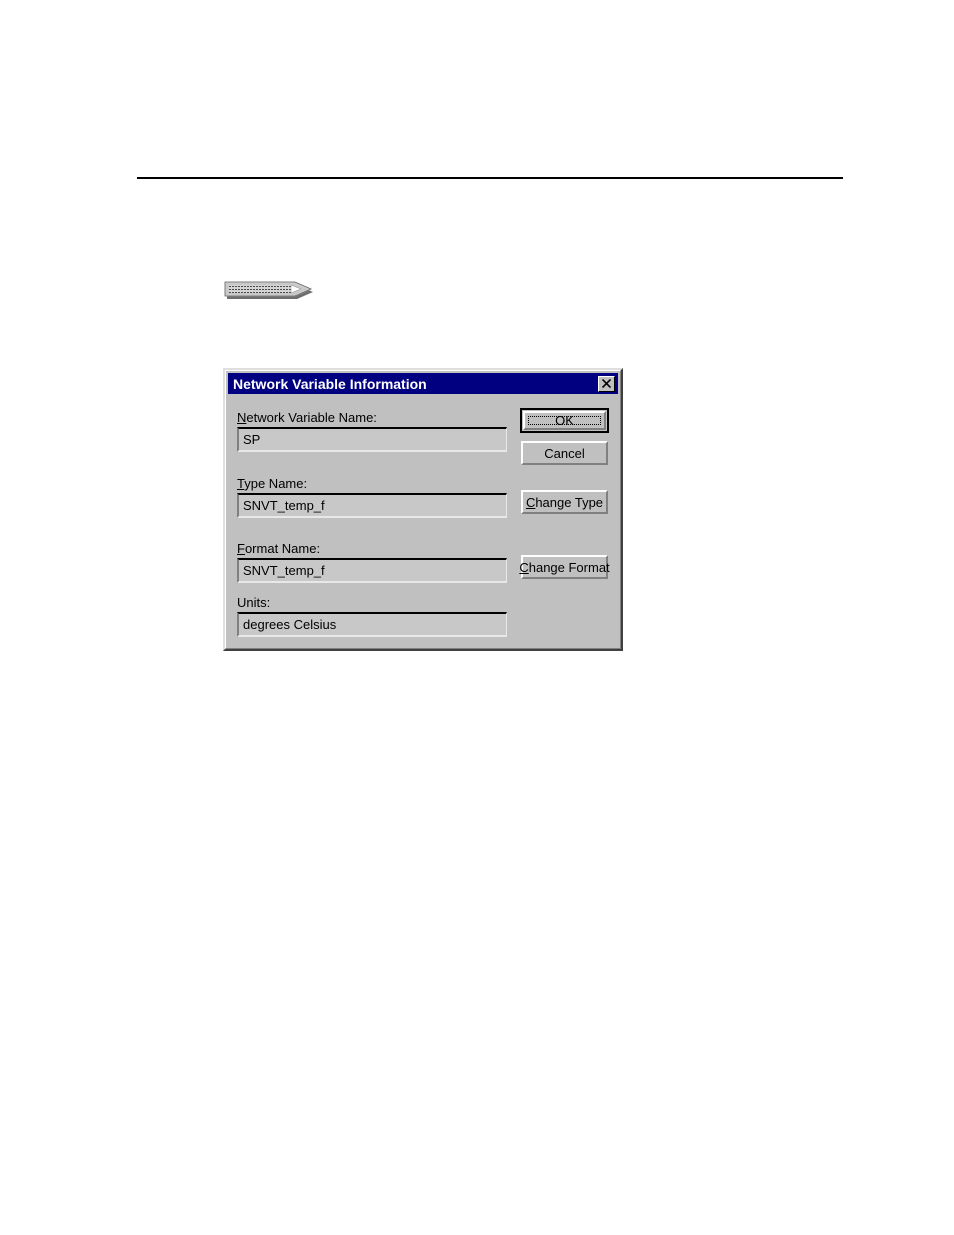 The height and width of the screenshot is (1235, 954). What do you see at coordinates (372, 548) in the screenshot?
I see `label-format-name: Format Name:` at bounding box center [372, 548].